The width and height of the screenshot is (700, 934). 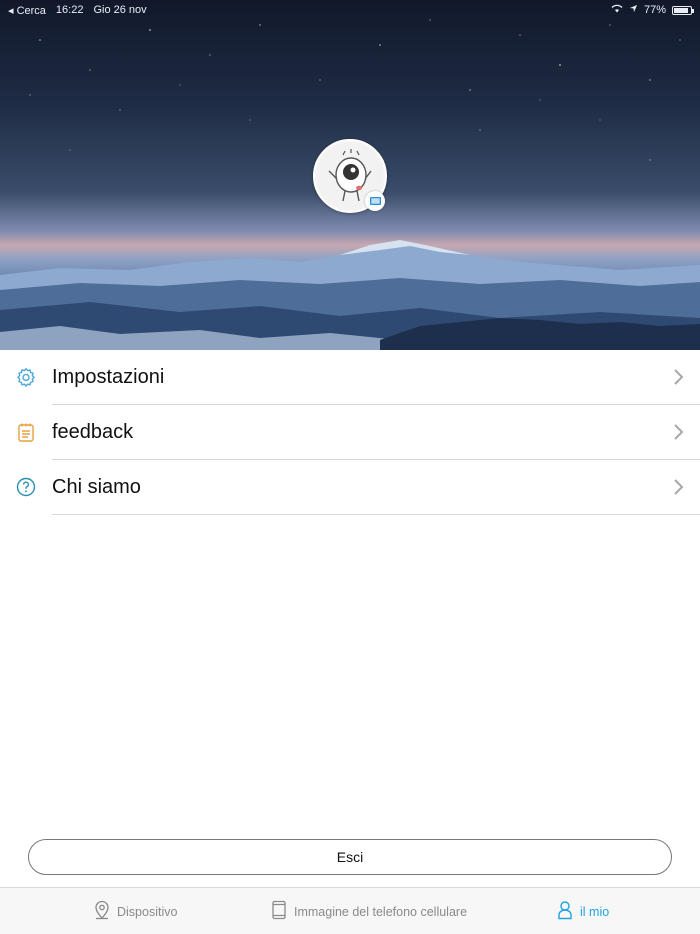 What do you see at coordinates (617, 10) in the screenshot?
I see `wifi-icon` at bounding box center [617, 10].